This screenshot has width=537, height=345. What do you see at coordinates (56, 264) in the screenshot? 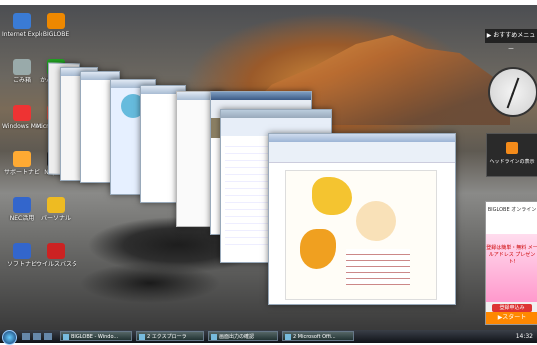
I see `desktop-icon-label: ウイルスバスター` at bounding box center [56, 264].